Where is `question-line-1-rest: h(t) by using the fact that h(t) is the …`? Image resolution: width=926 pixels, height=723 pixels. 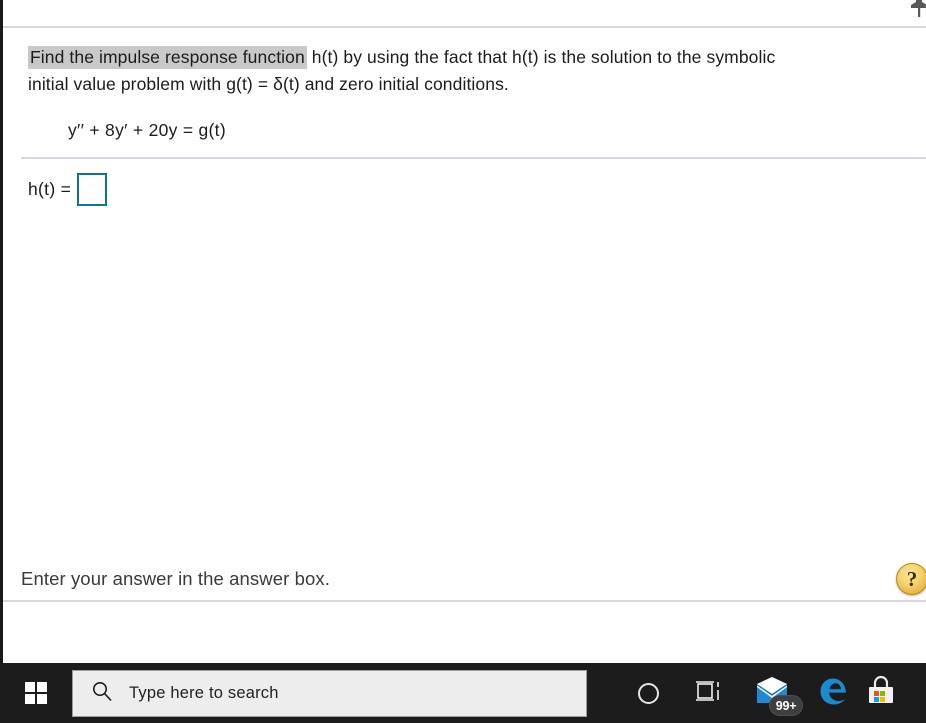 question-line-1-rest: h(t) by using the fact that h(t) is the … is located at coordinates (541, 57).